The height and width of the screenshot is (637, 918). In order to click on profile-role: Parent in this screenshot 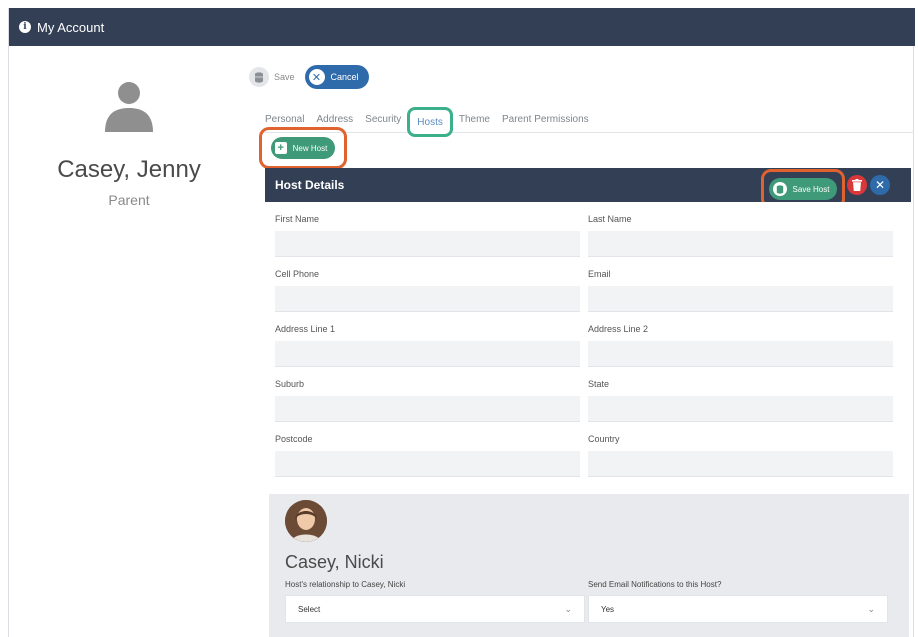, I will do `click(129, 200)`.